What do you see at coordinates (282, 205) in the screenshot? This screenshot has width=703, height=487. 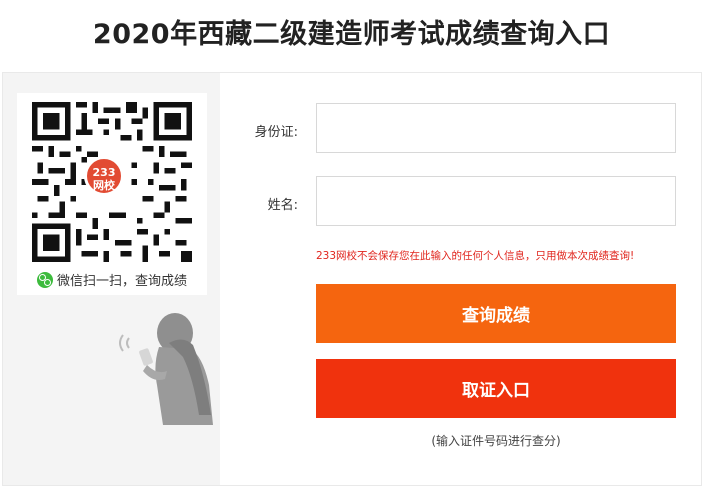 I see `name-label: 姓名:` at bounding box center [282, 205].